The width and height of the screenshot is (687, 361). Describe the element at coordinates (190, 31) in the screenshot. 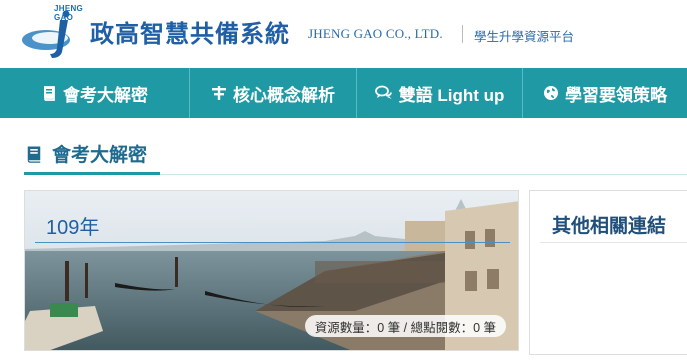

I see `site-title: 政高智慧共備系統` at that location.